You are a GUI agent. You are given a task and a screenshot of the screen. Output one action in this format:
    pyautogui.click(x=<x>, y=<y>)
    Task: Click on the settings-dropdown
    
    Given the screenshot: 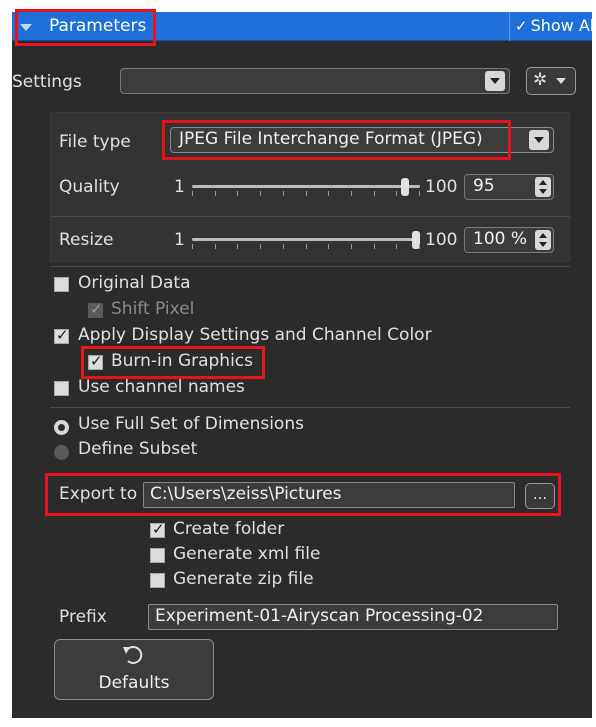 What is the action you would take?
    pyautogui.click(x=315, y=81)
    